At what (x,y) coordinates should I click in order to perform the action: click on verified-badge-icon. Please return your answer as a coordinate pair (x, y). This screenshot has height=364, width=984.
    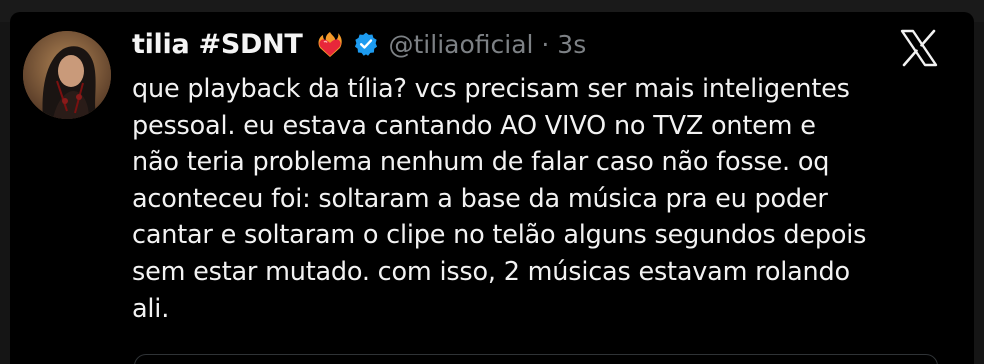
    Looking at the image, I should click on (365, 44).